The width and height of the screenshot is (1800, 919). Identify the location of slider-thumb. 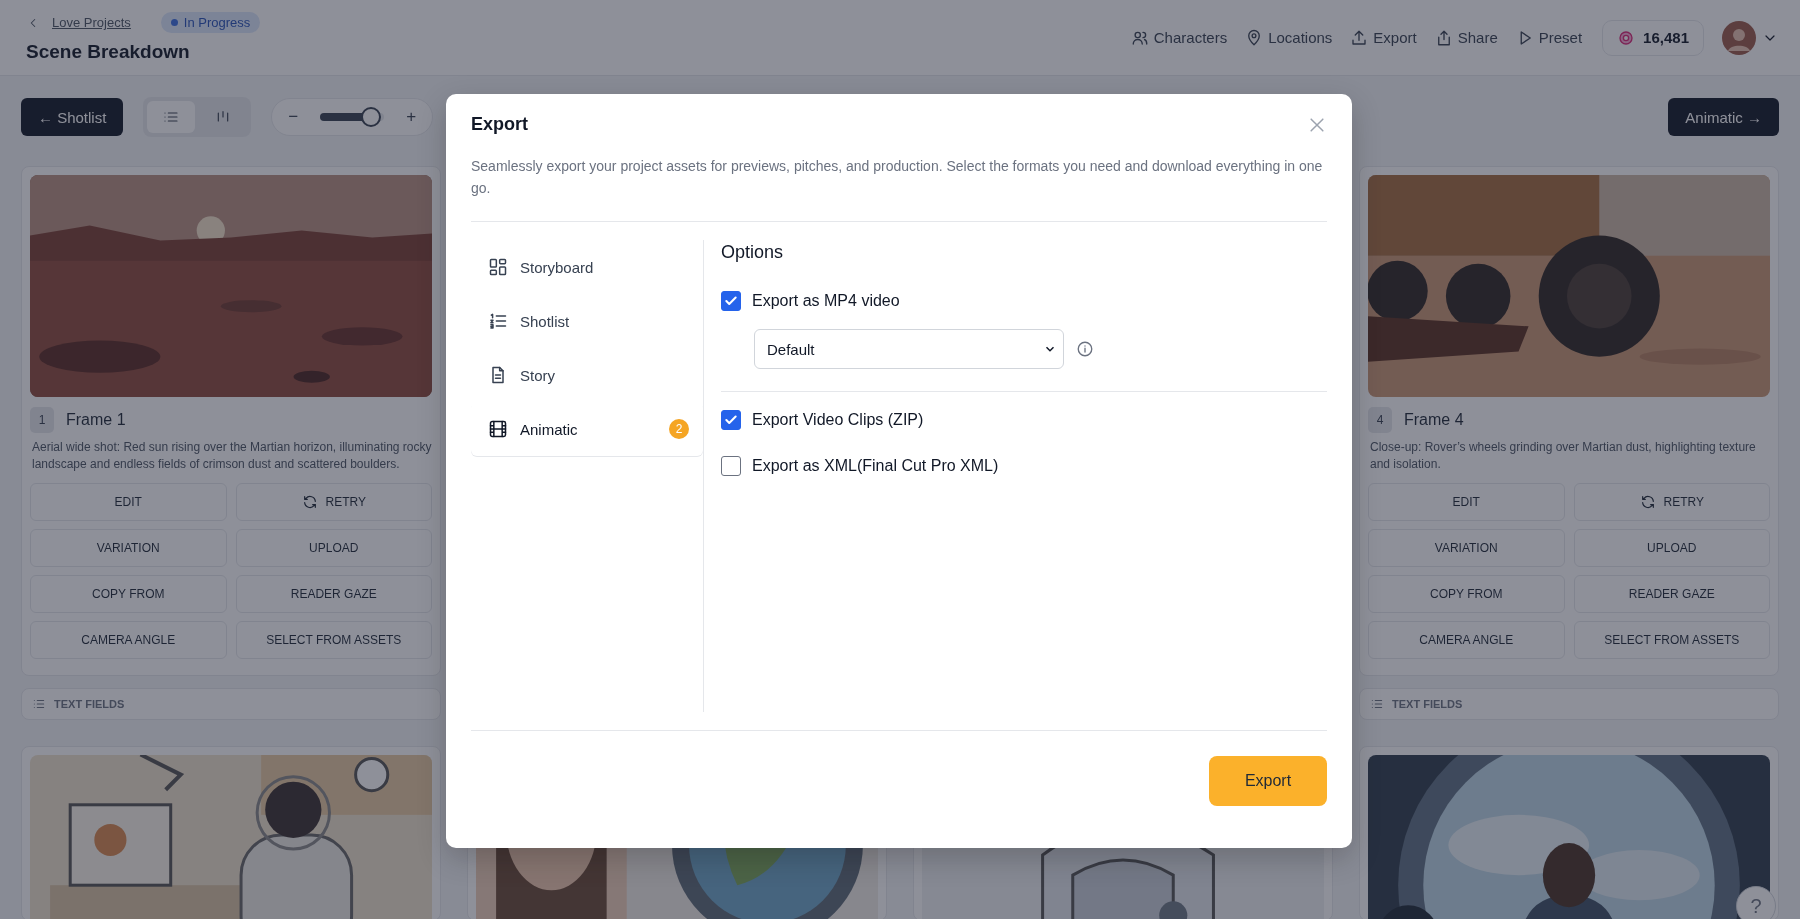
(371, 117).